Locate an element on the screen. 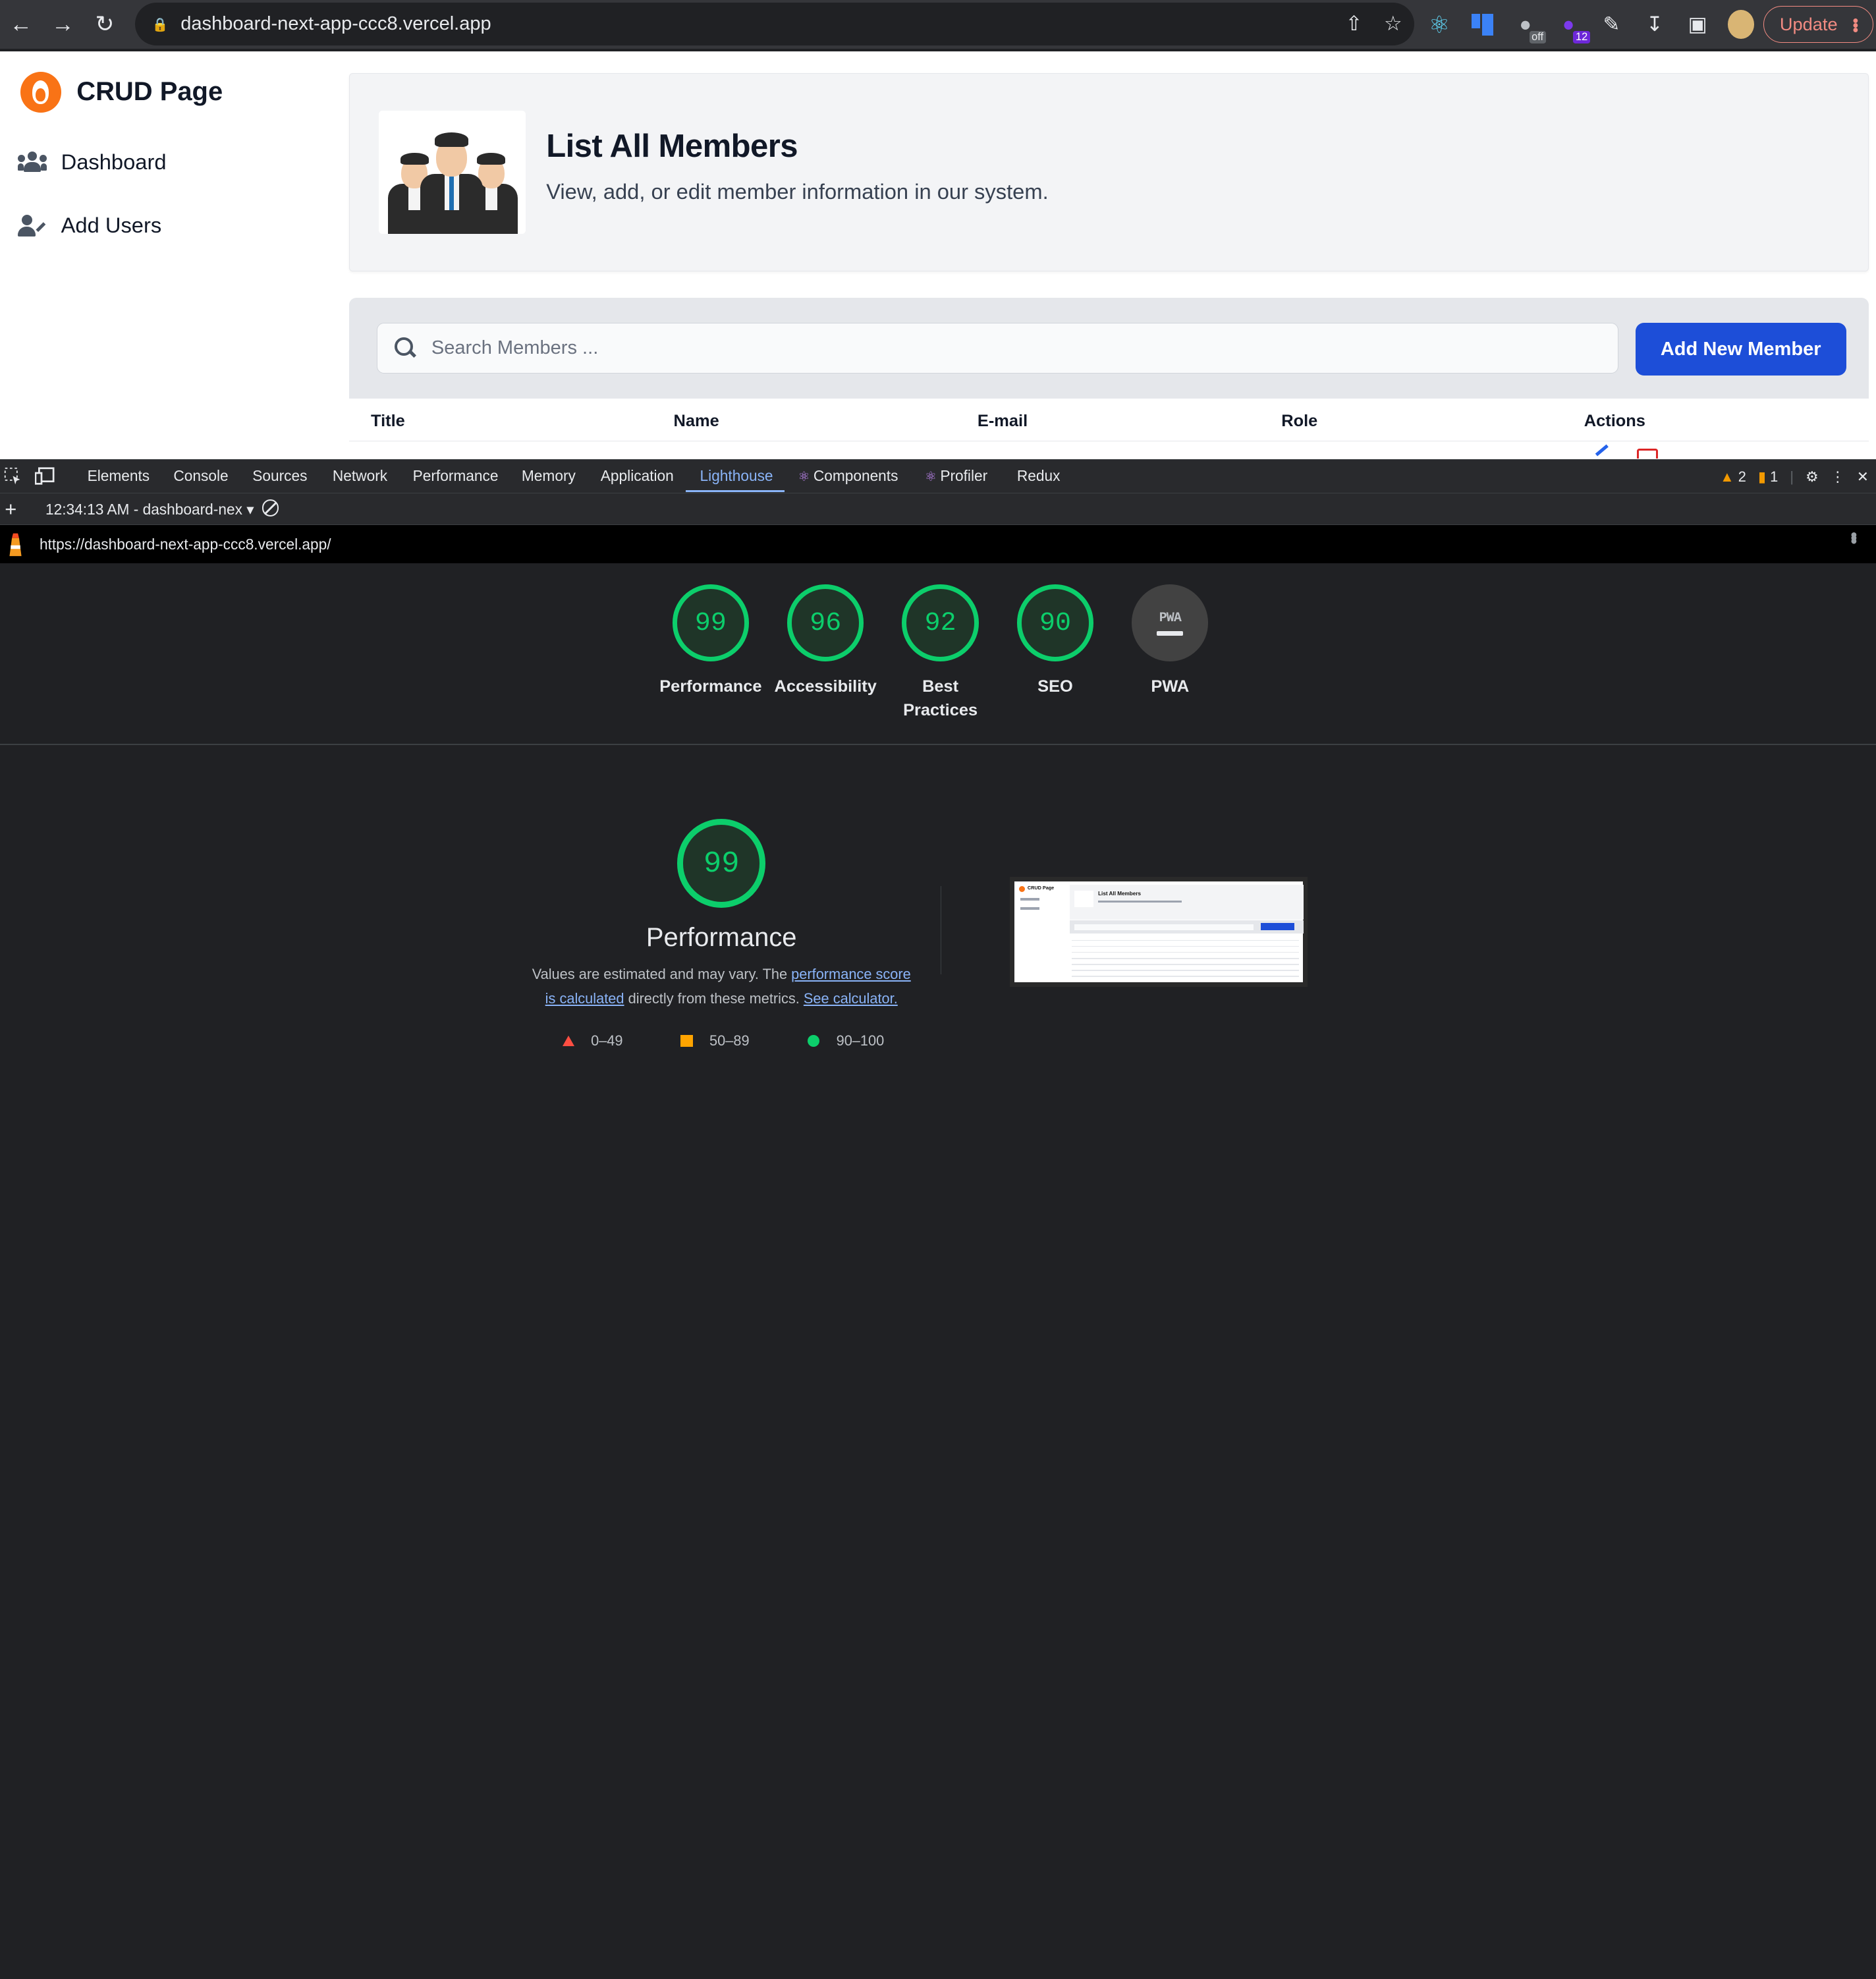 This screenshot has height=1979, width=1876. address-url: dashboard-next-app-ccc8.vercel.app is located at coordinates (335, 24).